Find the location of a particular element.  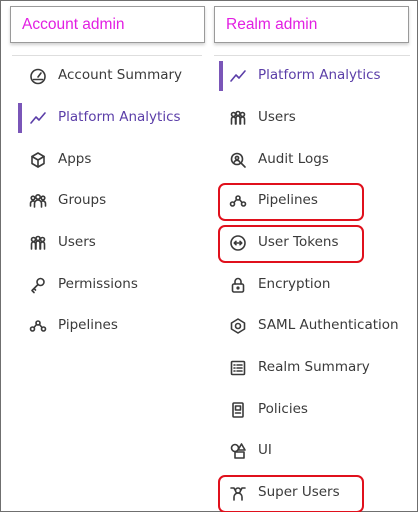

realm-item-user-tokens: User Tokens is located at coordinates (312, 244).